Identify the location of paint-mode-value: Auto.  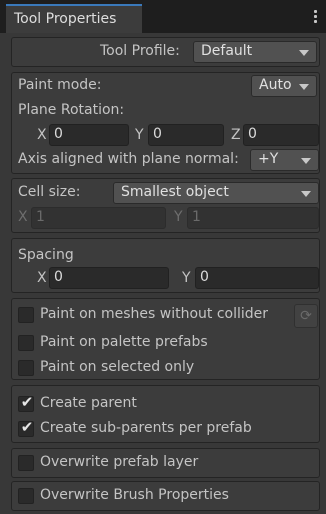
(275, 85).